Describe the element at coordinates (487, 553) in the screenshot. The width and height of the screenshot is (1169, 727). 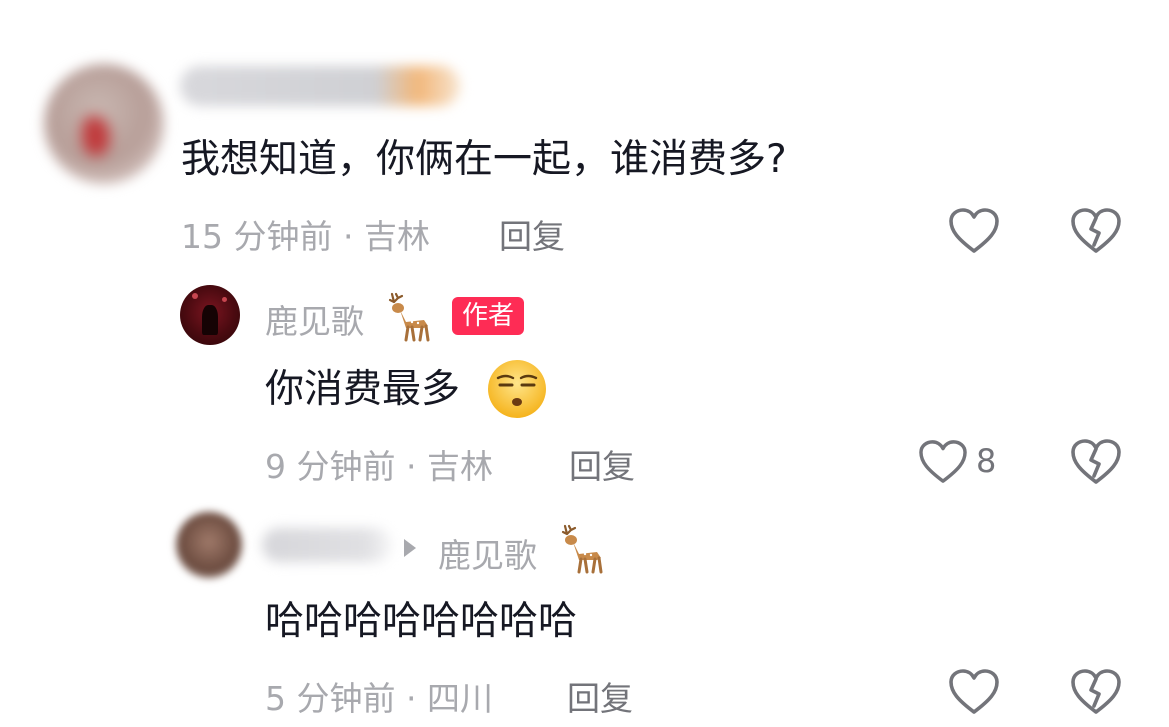
I see `reply-to-username: 鹿见歌` at that location.